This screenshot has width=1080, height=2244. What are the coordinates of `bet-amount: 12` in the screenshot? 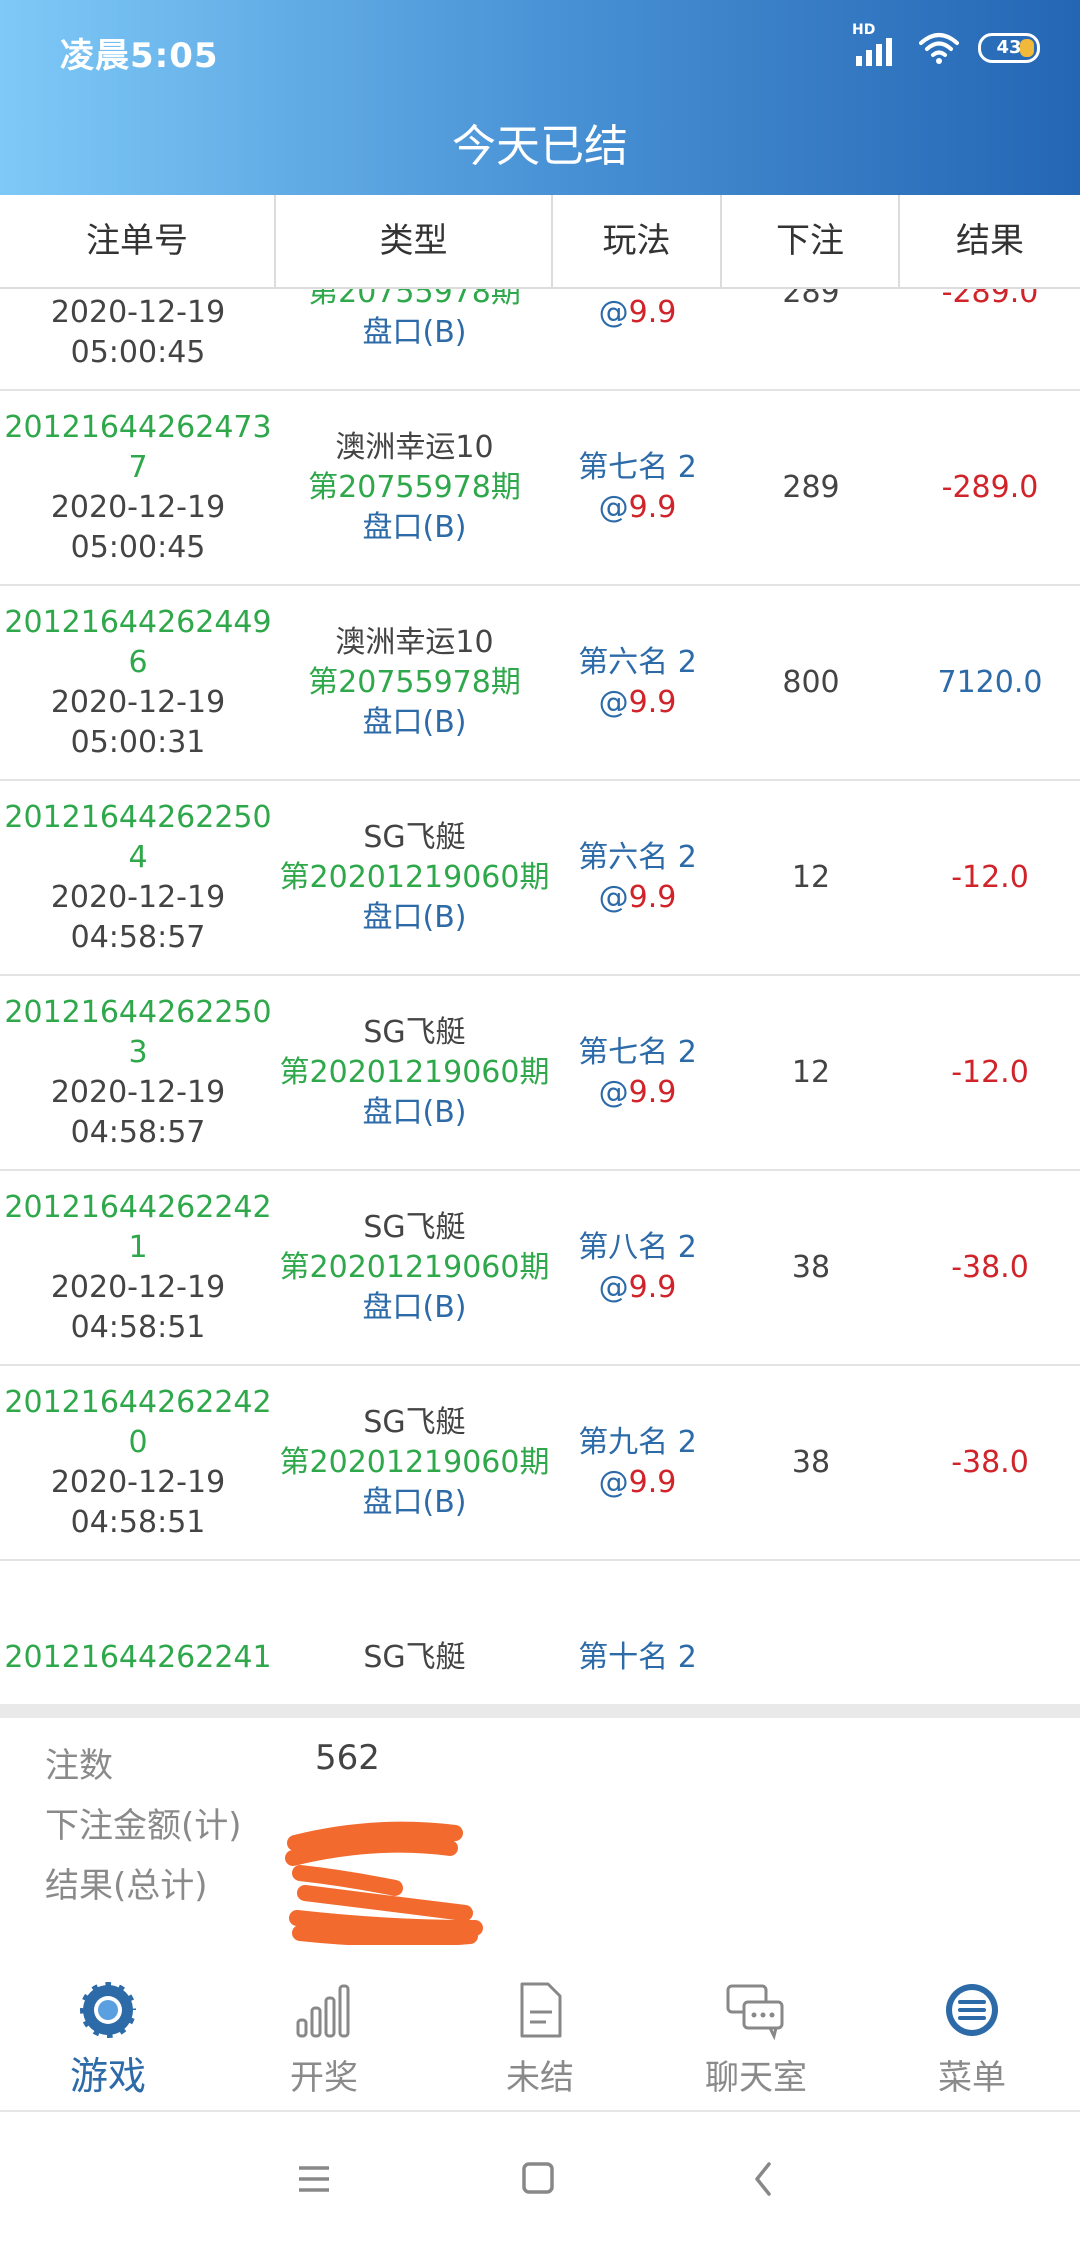 It's located at (811, 877).